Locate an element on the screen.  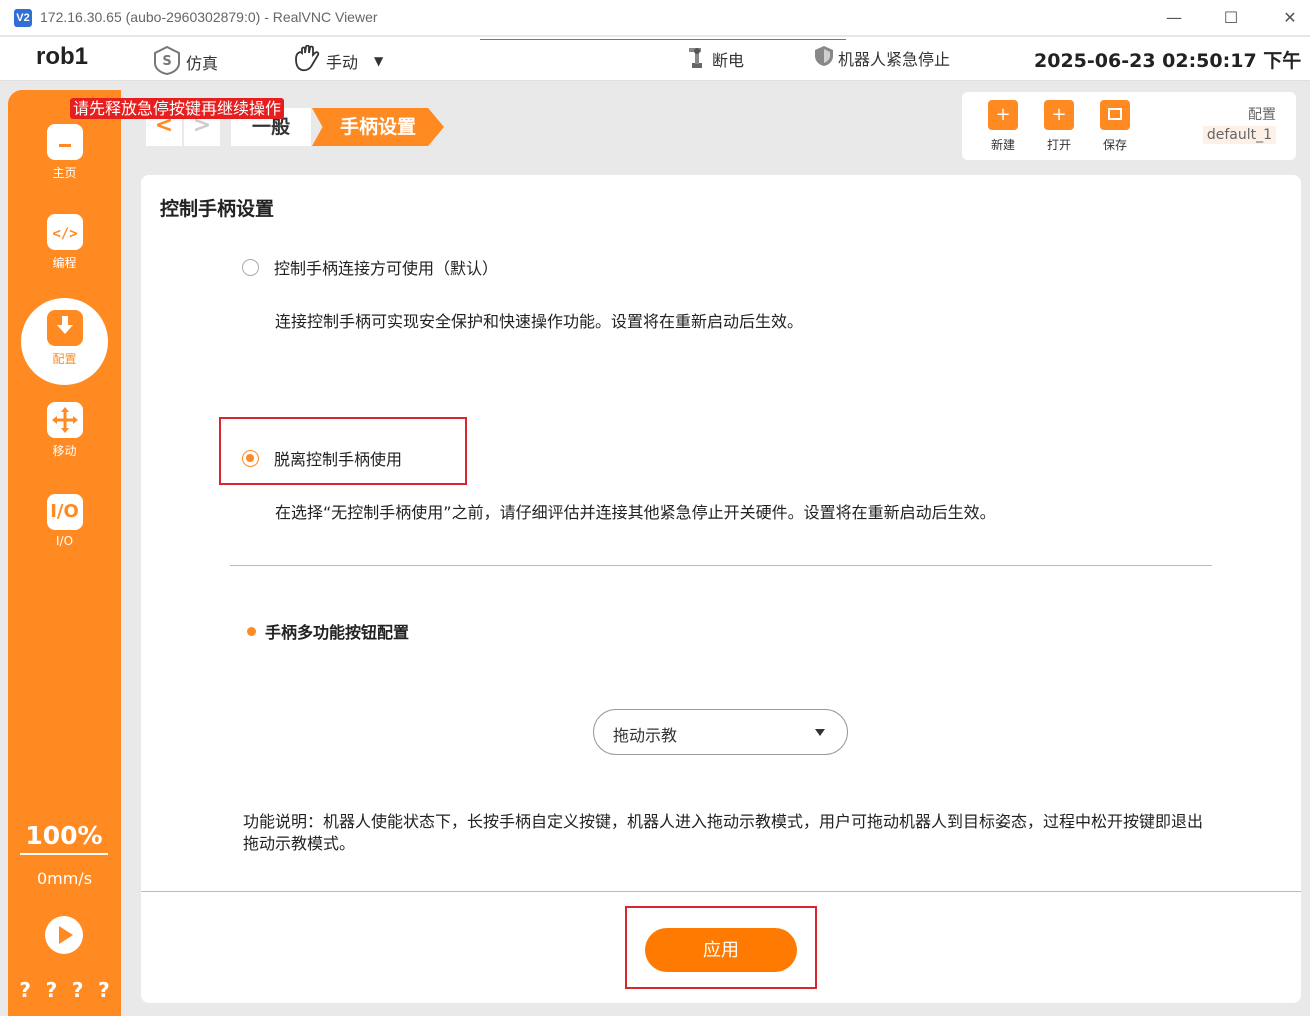
datetime-display: 2025-06-23 02:50:17 下午 is located at coordinates (1168, 61).